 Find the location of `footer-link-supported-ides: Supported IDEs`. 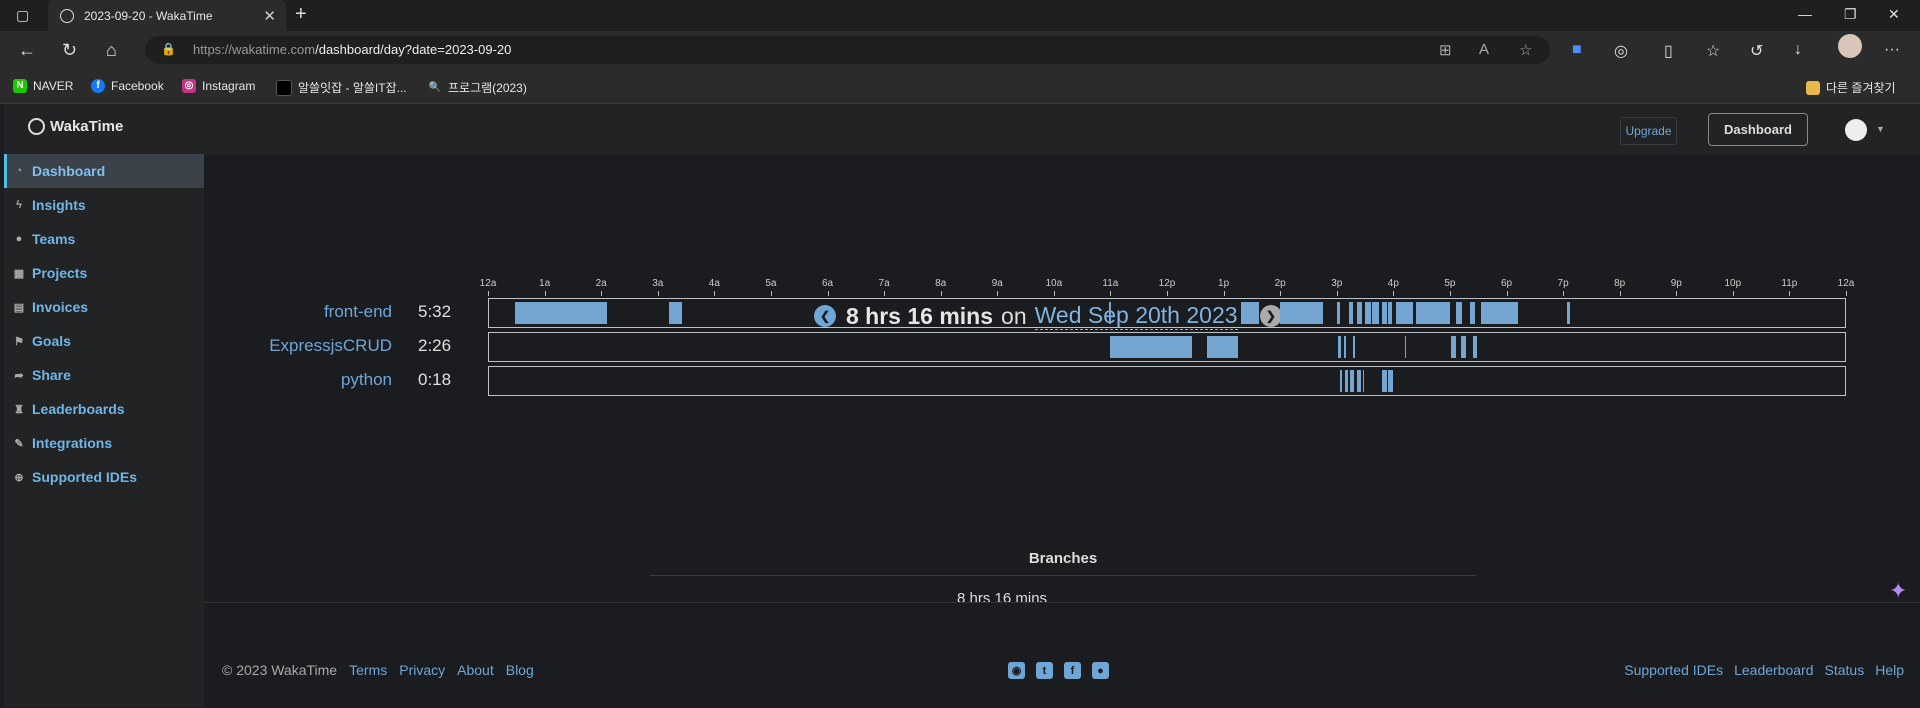

footer-link-supported-ides: Supported IDEs is located at coordinates (1673, 670).